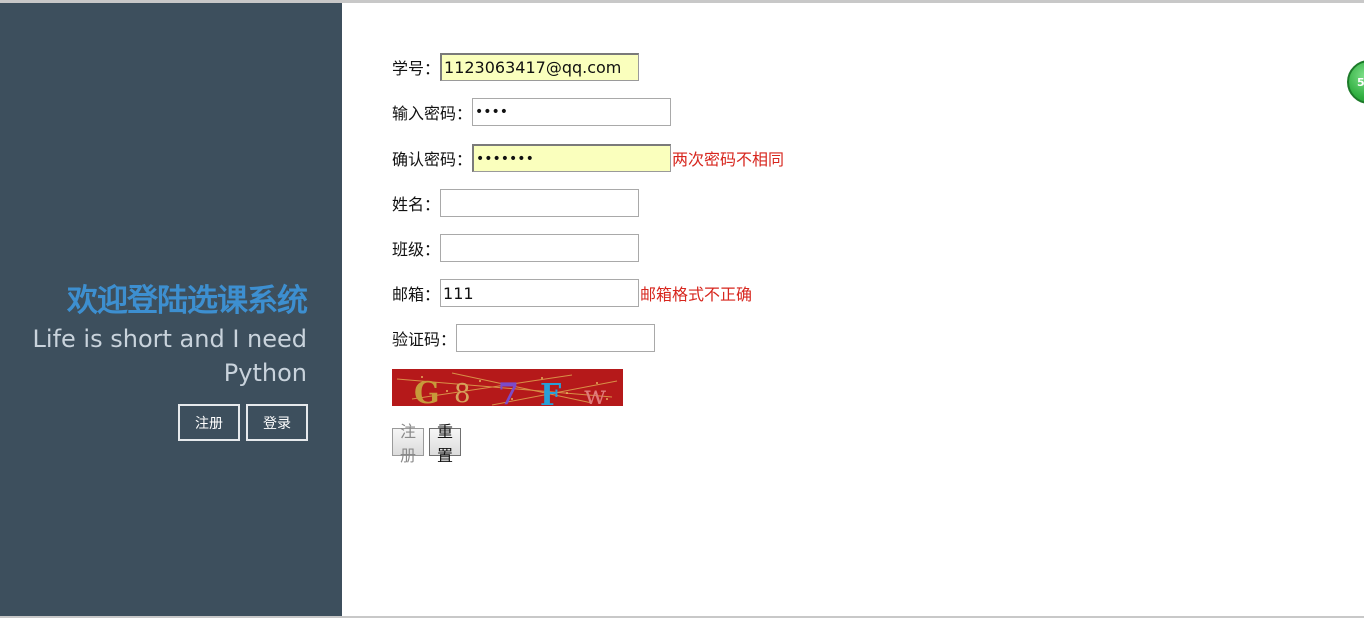 This screenshot has height=618, width=1364. What do you see at coordinates (533, 67) in the screenshot?
I see `student-id-value: 1123063417@qq.com` at bounding box center [533, 67].